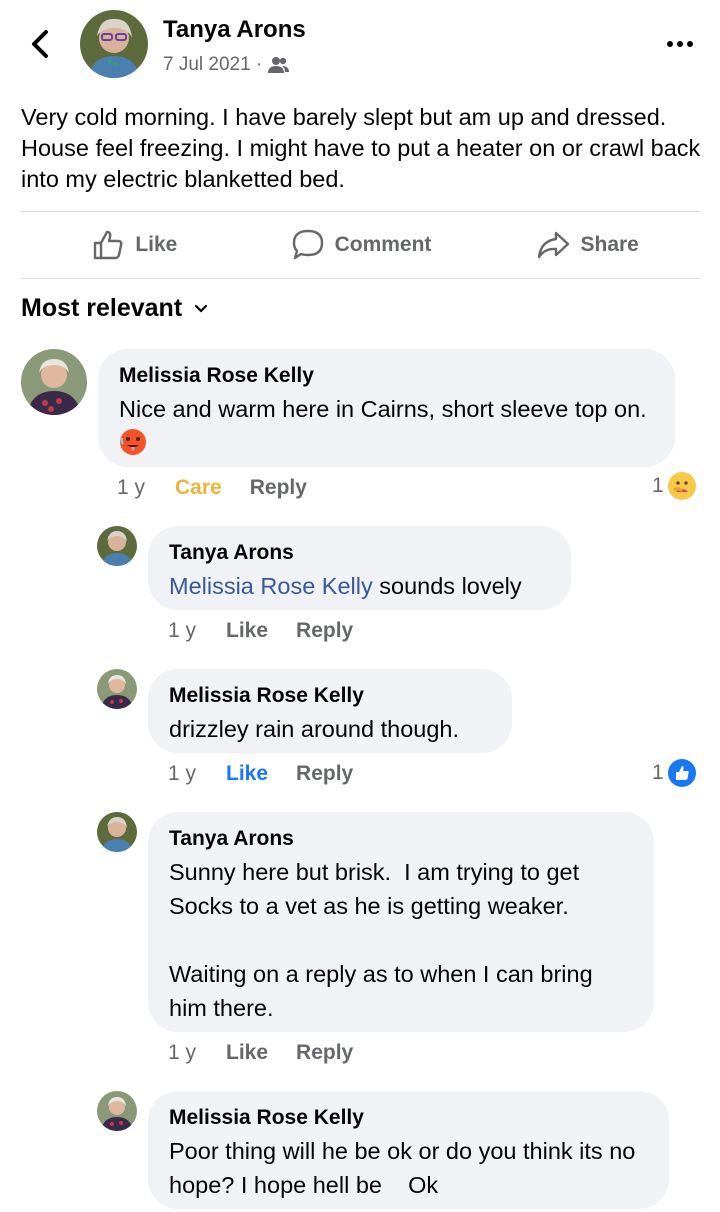 The width and height of the screenshot is (720, 1212). What do you see at coordinates (360, 45) in the screenshot?
I see `post-header: Tanya Arons 7 Jul 2021 ·` at bounding box center [360, 45].